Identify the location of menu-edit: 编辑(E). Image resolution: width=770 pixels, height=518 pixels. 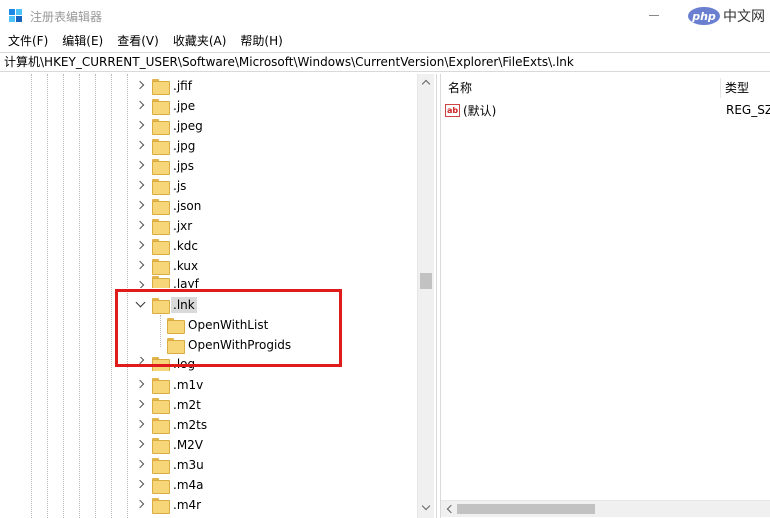
(82, 41).